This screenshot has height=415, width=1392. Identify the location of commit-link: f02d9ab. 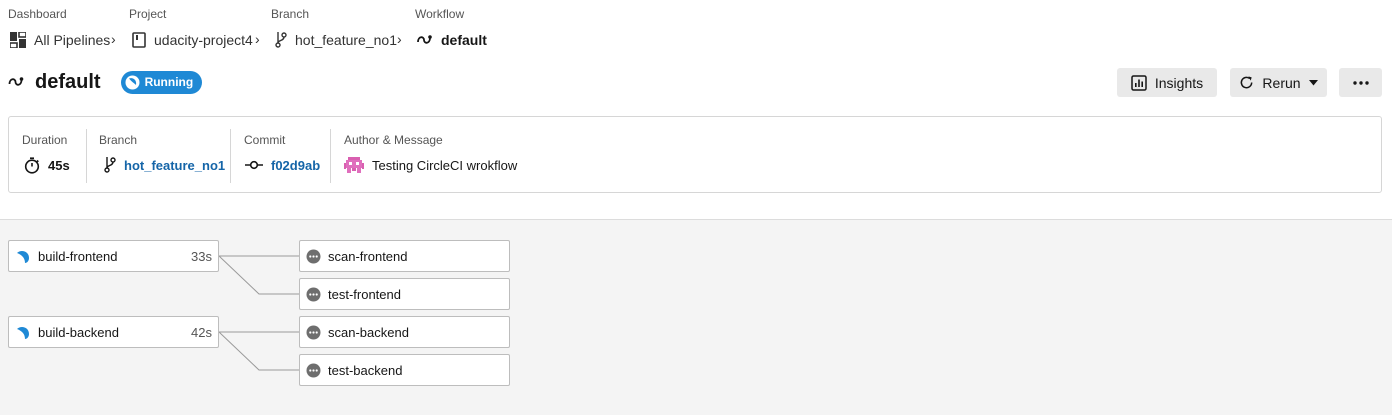
(295, 165).